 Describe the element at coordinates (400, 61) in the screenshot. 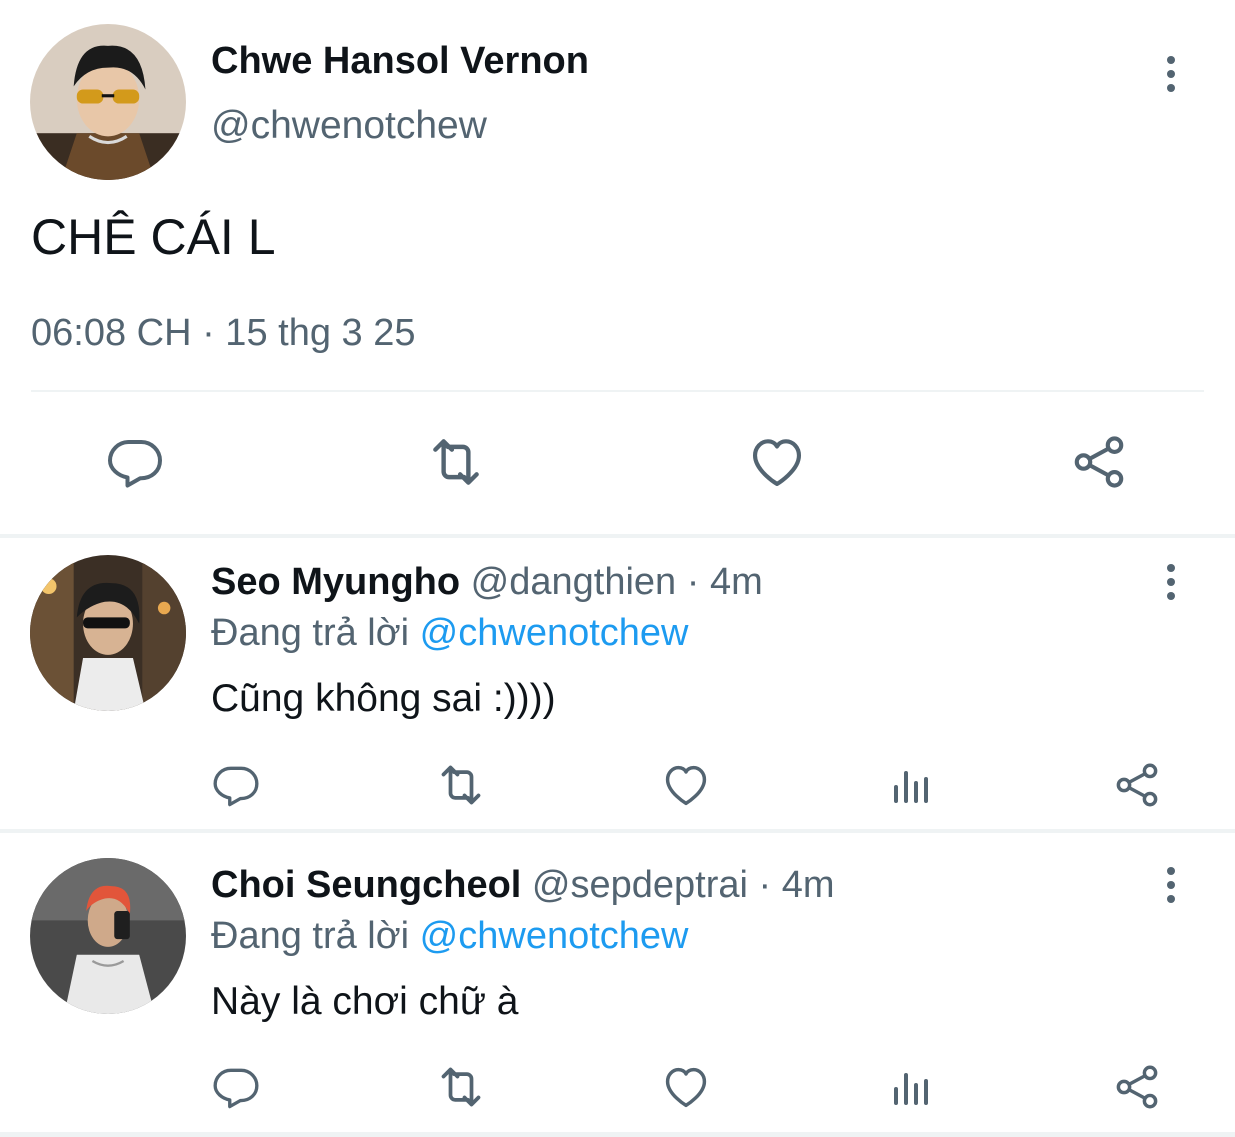

I see `author-name: Chwe Hansol Vernon` at that location.